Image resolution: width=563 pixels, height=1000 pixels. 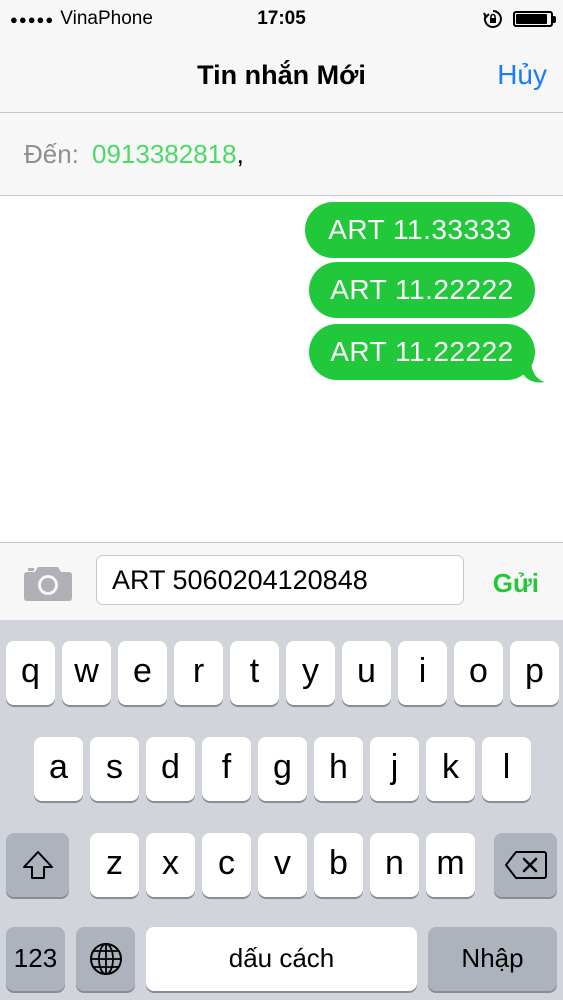 I want to click on key-label: y, so click(x=310, y=671).